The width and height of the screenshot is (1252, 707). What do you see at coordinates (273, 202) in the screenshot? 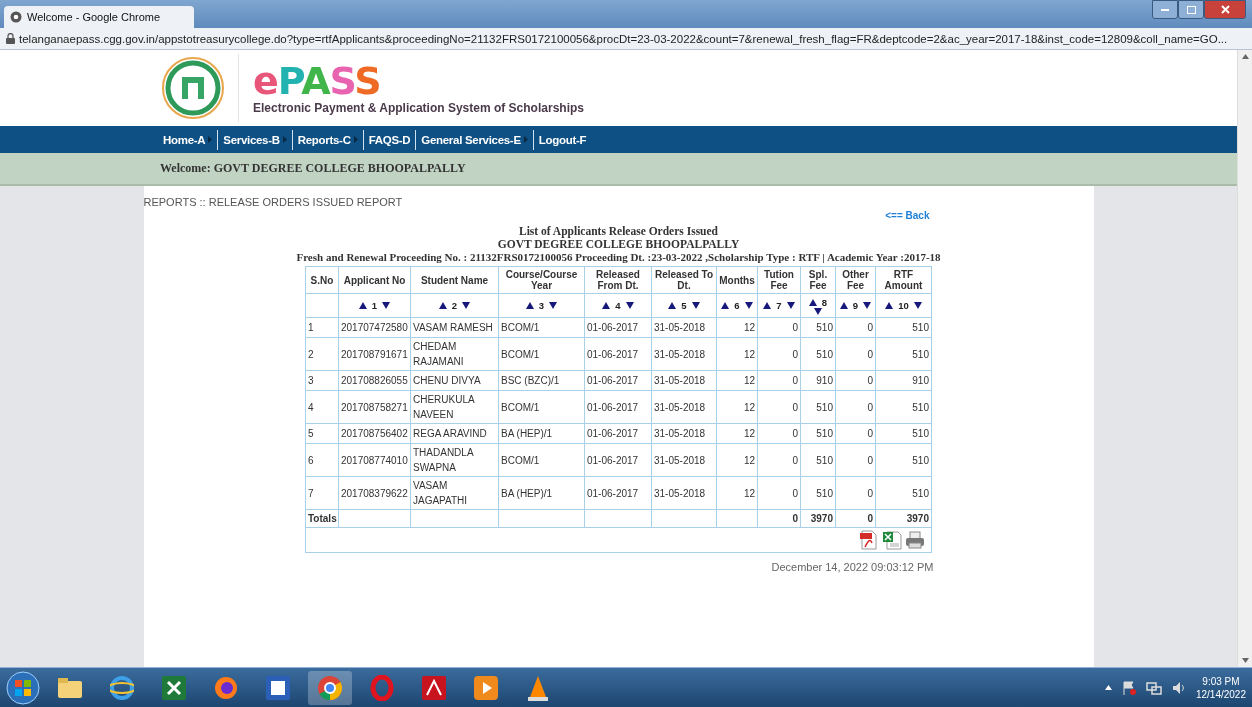
I see `page-heading: REPORTS :: RELEASE ORDERS ISSUED REPORT` at bounding box center [273, 202].